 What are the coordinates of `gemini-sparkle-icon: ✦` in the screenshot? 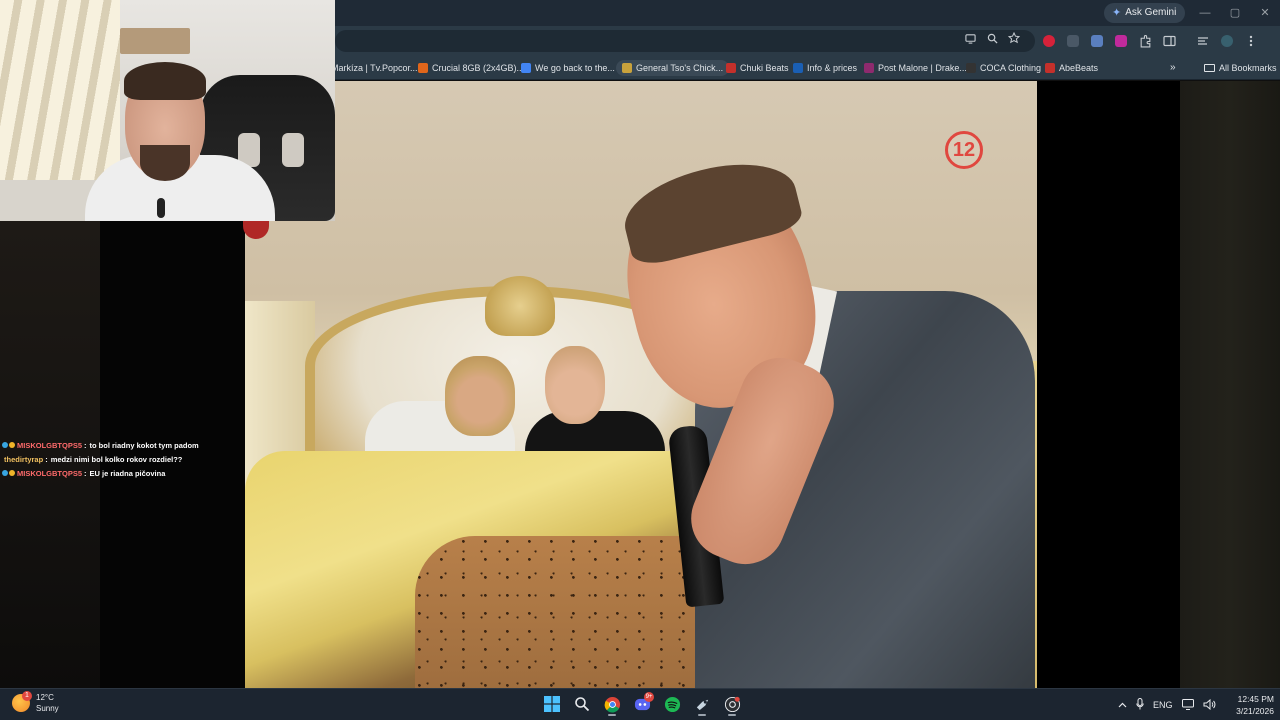 It's located at (1117, 13).